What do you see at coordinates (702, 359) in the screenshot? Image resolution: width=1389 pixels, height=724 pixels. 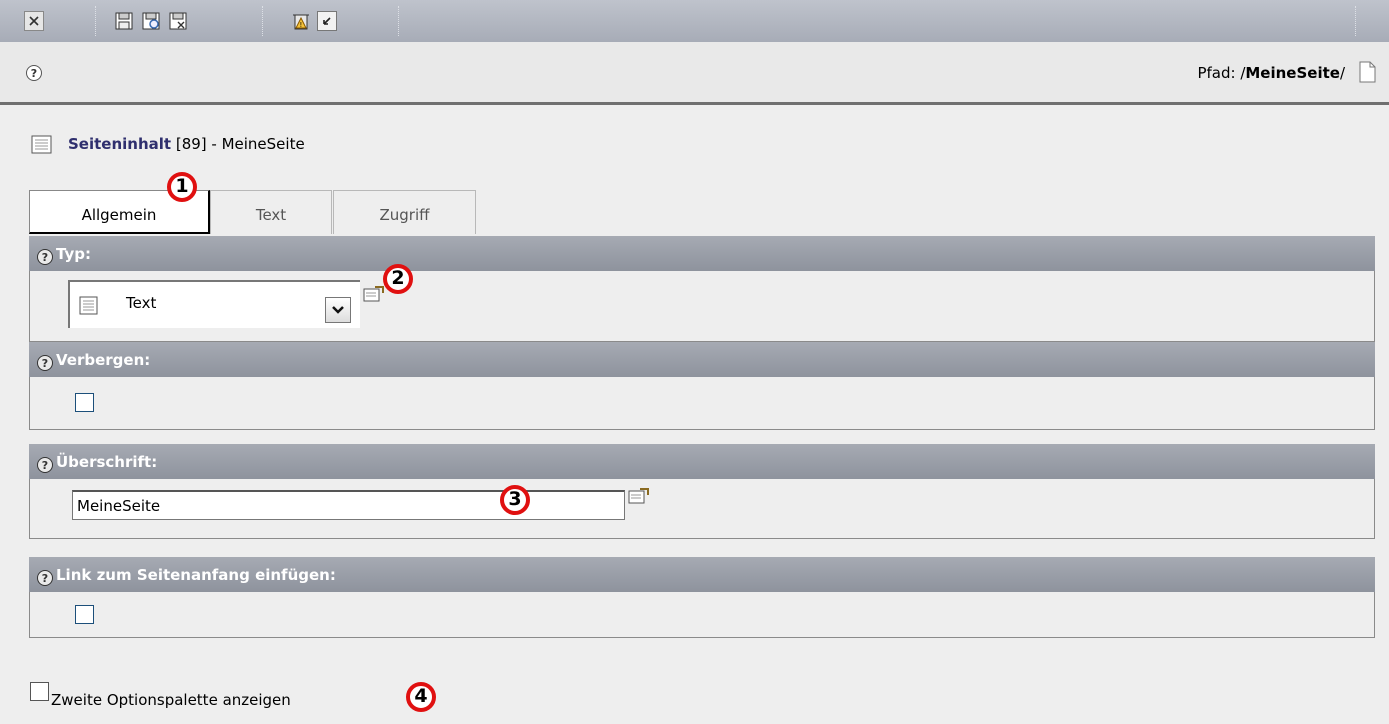 I see `verbergen-section-header: ? Verbergen:` at bounding box center [702, 359].